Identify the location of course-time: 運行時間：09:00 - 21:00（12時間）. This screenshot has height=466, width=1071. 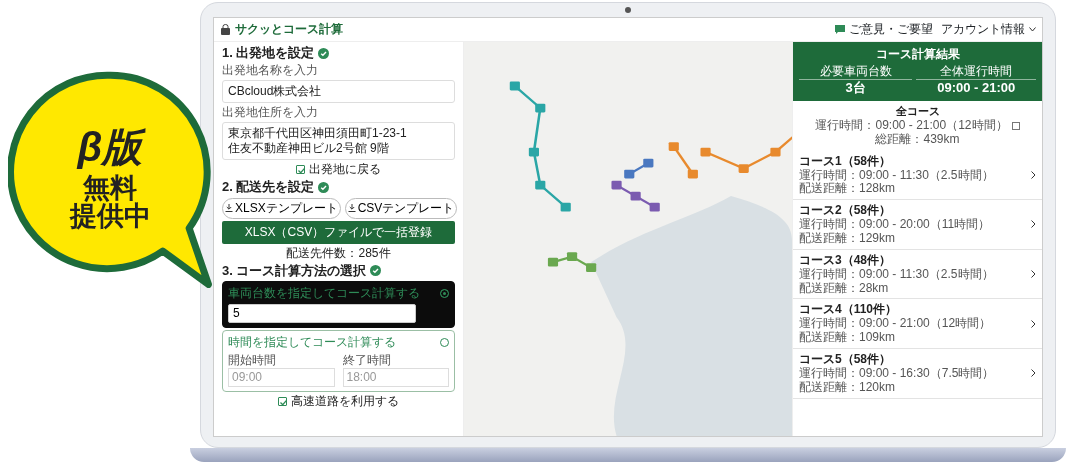
(896, 324).